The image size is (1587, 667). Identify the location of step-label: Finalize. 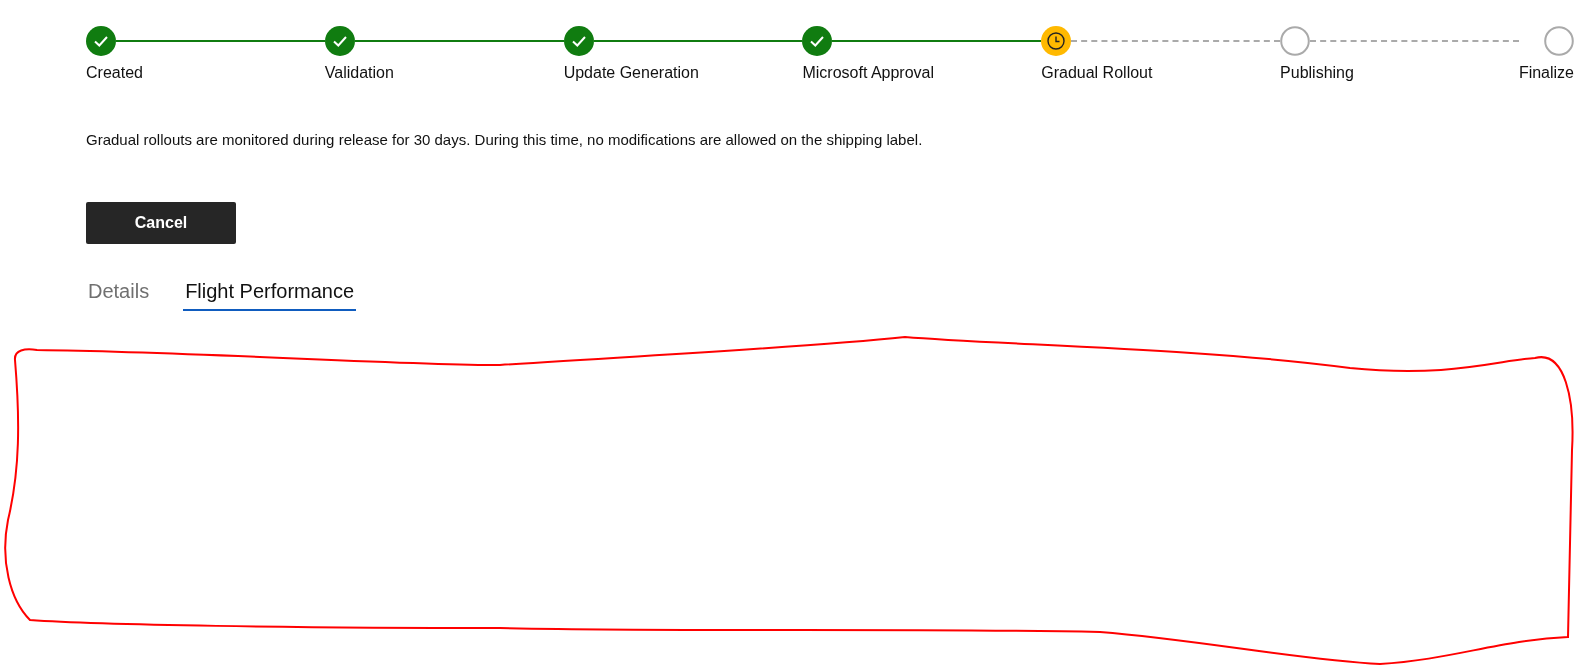
(1546, 73).